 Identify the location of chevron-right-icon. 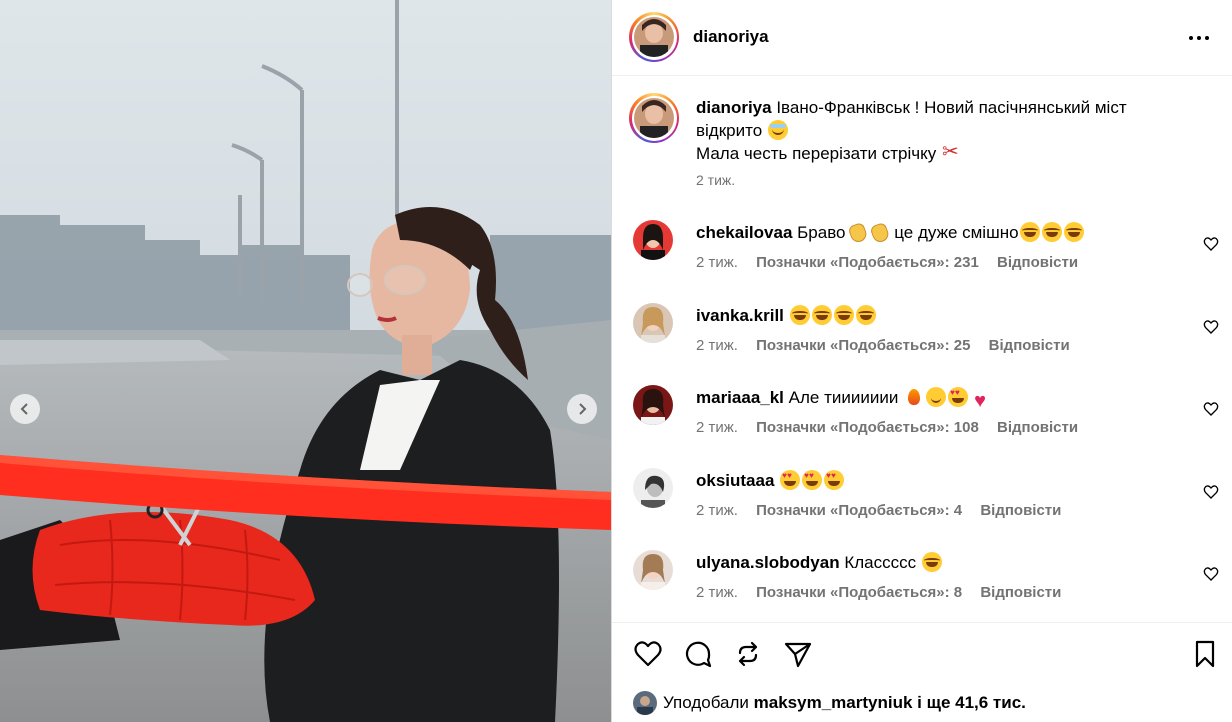
(583, 409).